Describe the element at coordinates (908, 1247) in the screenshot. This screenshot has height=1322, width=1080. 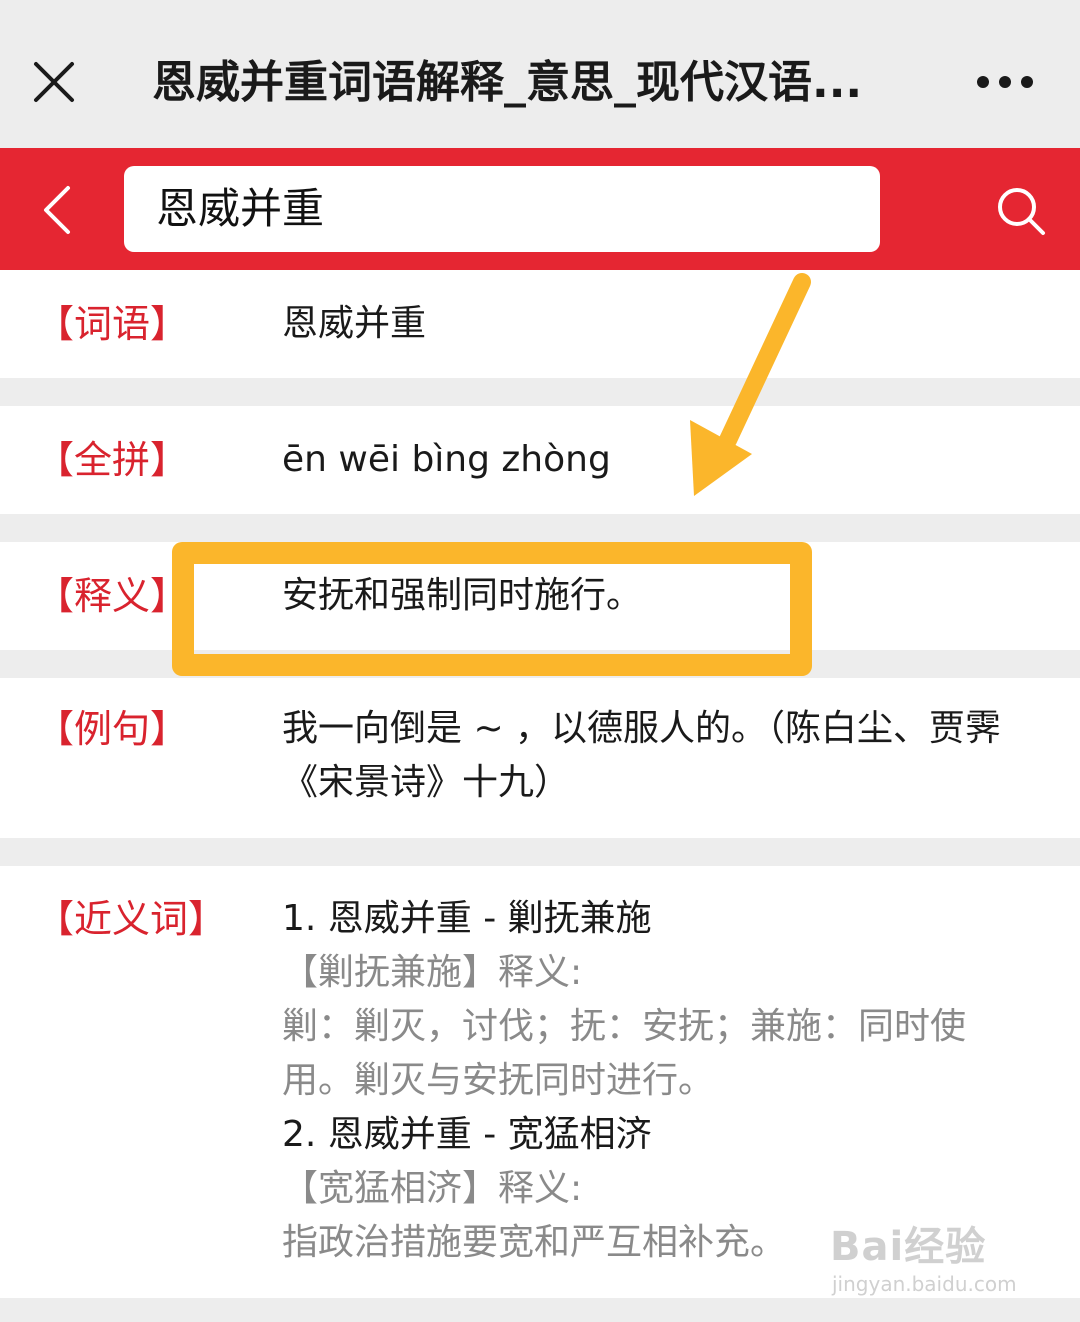
I see `watermark-main: Bai经验` at that location.